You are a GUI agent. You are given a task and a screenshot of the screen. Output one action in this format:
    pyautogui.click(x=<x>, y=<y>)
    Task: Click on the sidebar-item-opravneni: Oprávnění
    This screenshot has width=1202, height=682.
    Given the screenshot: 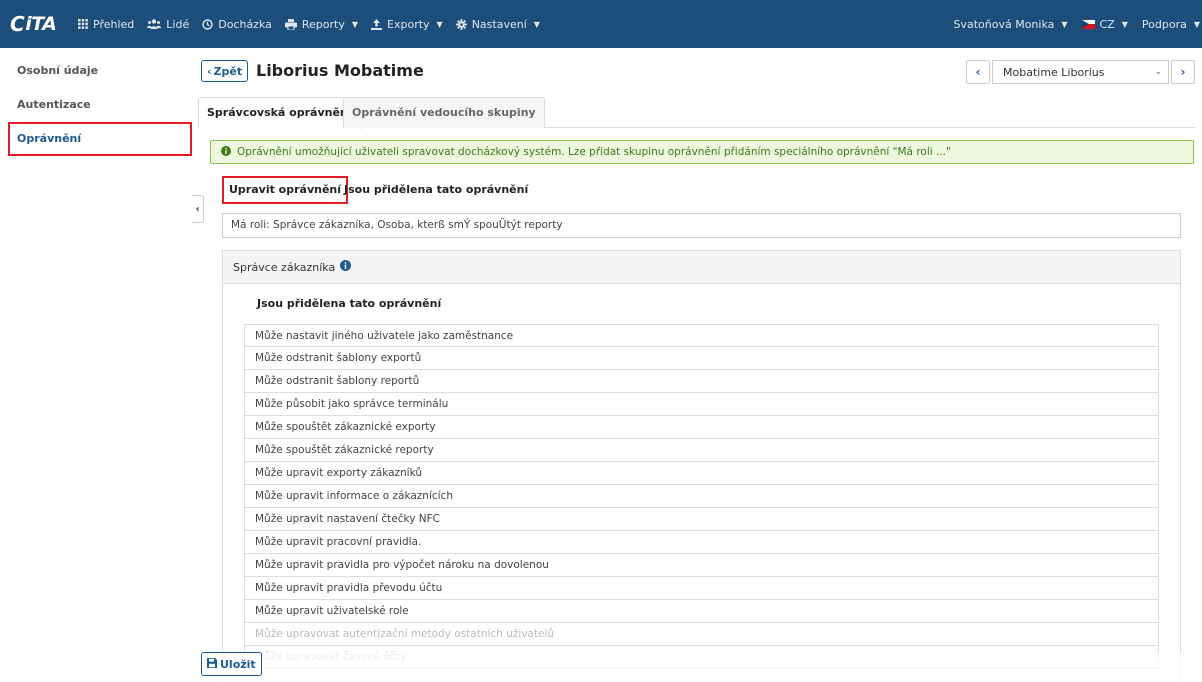 What is the action you would take?
    pyautogui.click(x=100, y=139)
    